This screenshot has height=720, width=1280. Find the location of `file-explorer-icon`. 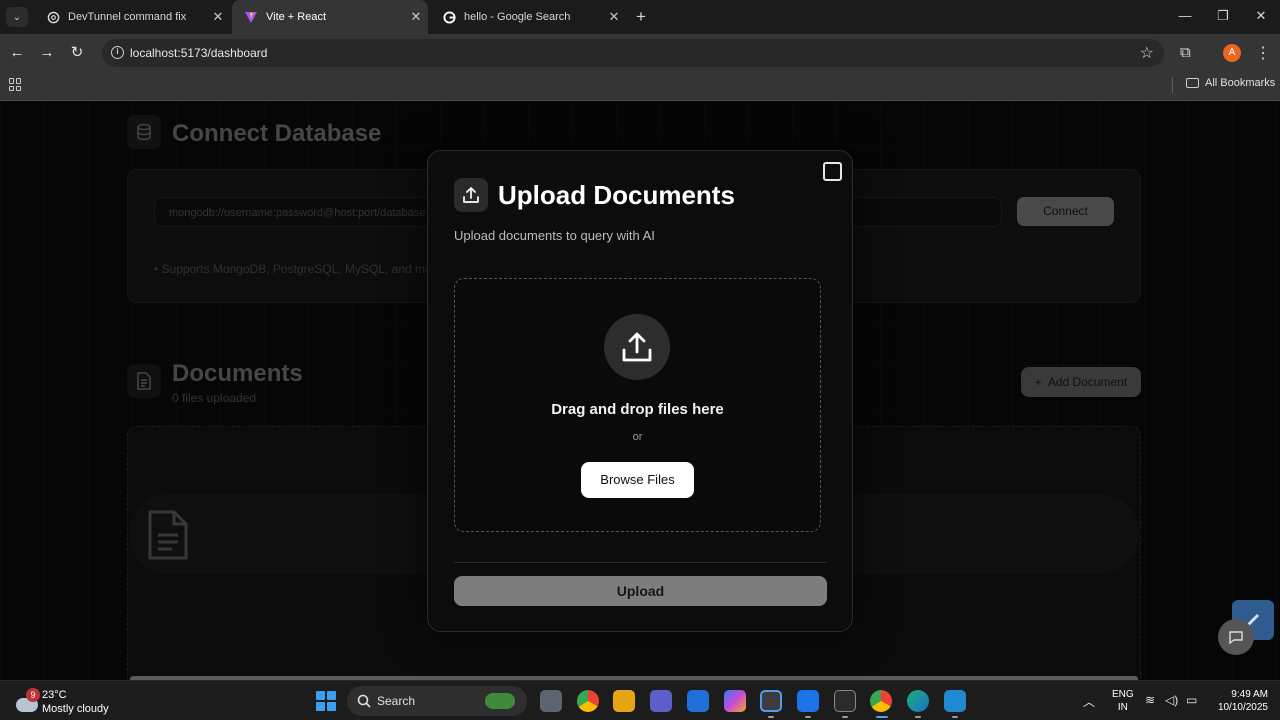

file-explorer-icon is located at coordinates (624, 701).